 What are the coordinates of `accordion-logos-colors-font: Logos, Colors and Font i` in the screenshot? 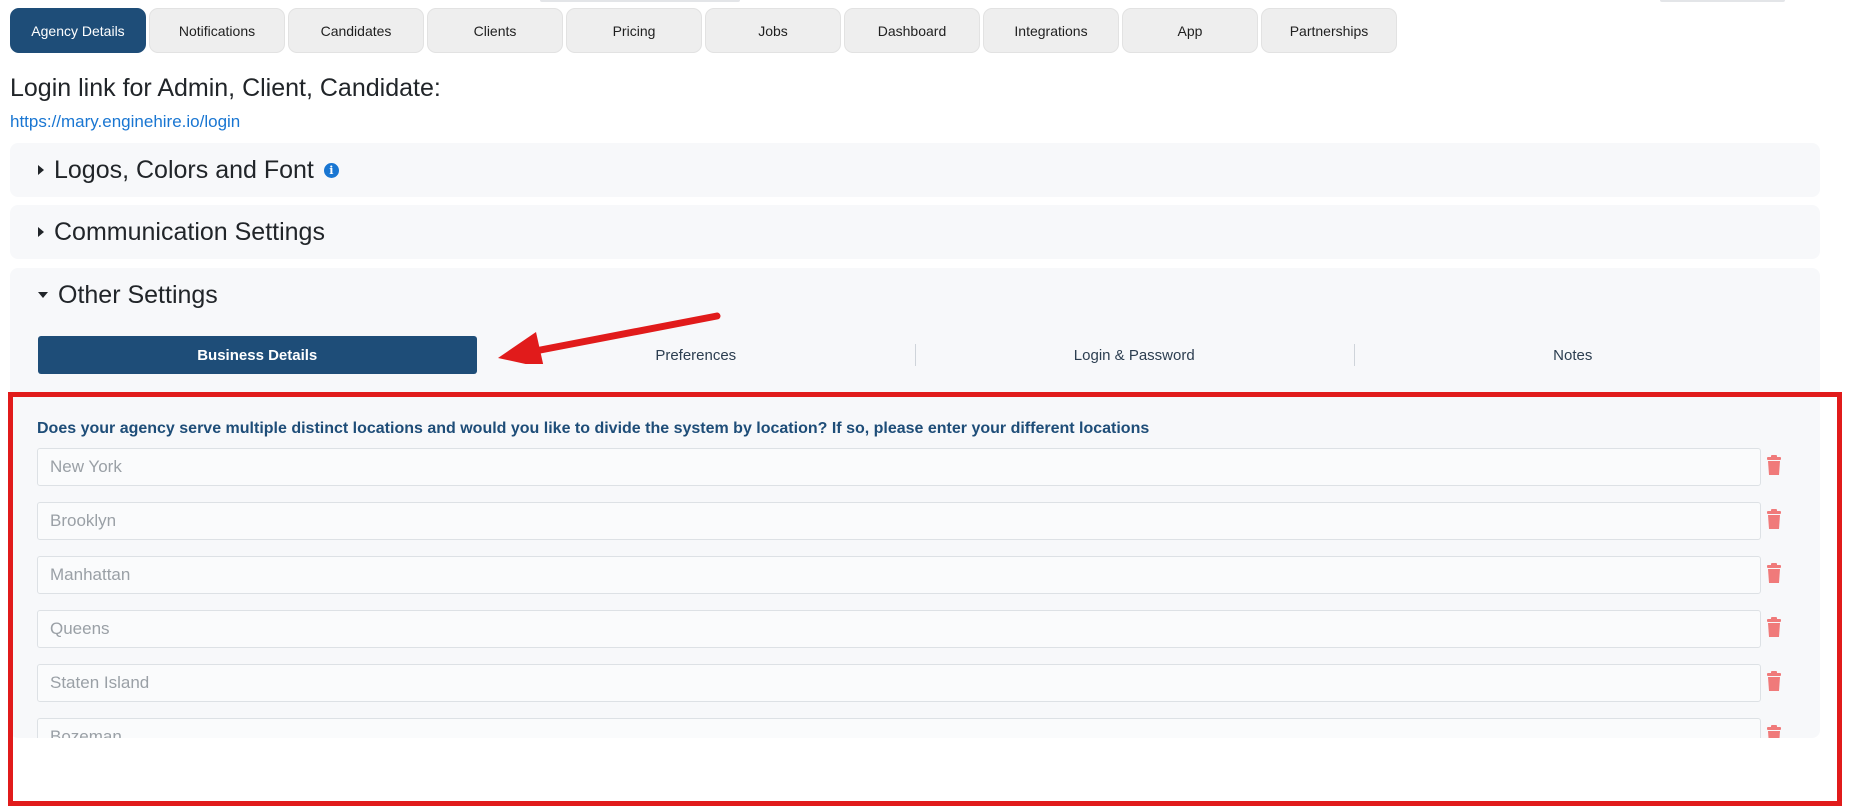 It's located at (915, 170).